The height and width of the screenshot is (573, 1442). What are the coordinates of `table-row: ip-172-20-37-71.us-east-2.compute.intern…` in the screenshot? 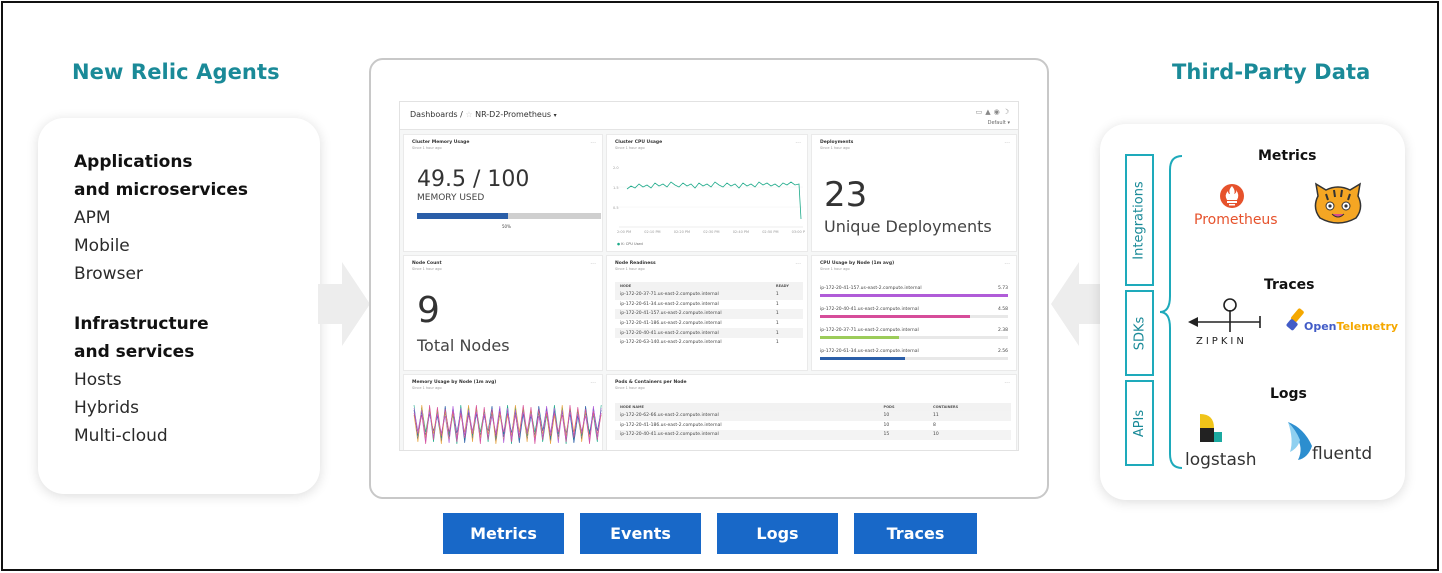 It's located at (709, 295).